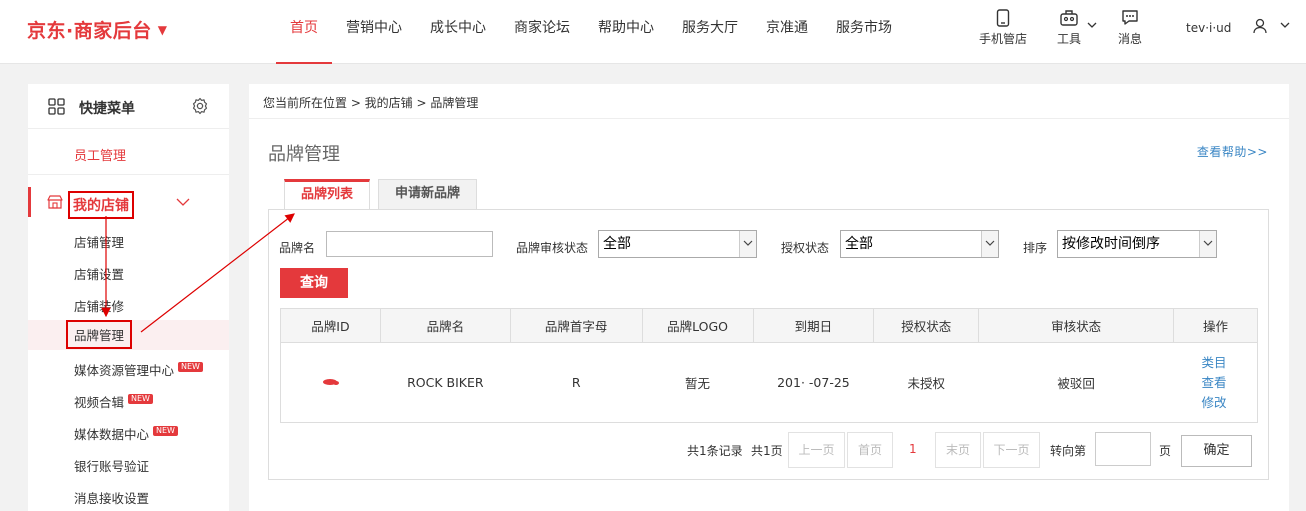 The width and height of the screenshot is (1306, 511). I want to click on brand-name-input, so click(409, 244).